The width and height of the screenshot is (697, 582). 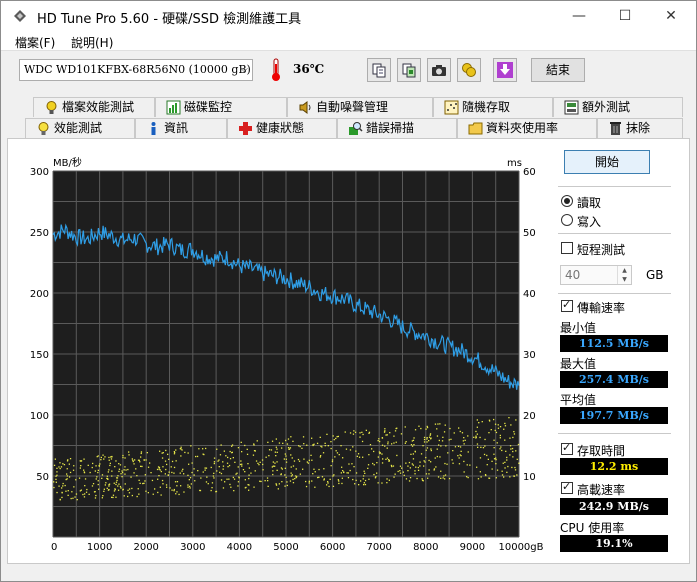 What do you see at coordinates (409, 70) in the screenshot?
I see `copy-screenshot-button` at bounding box center [409, 70].